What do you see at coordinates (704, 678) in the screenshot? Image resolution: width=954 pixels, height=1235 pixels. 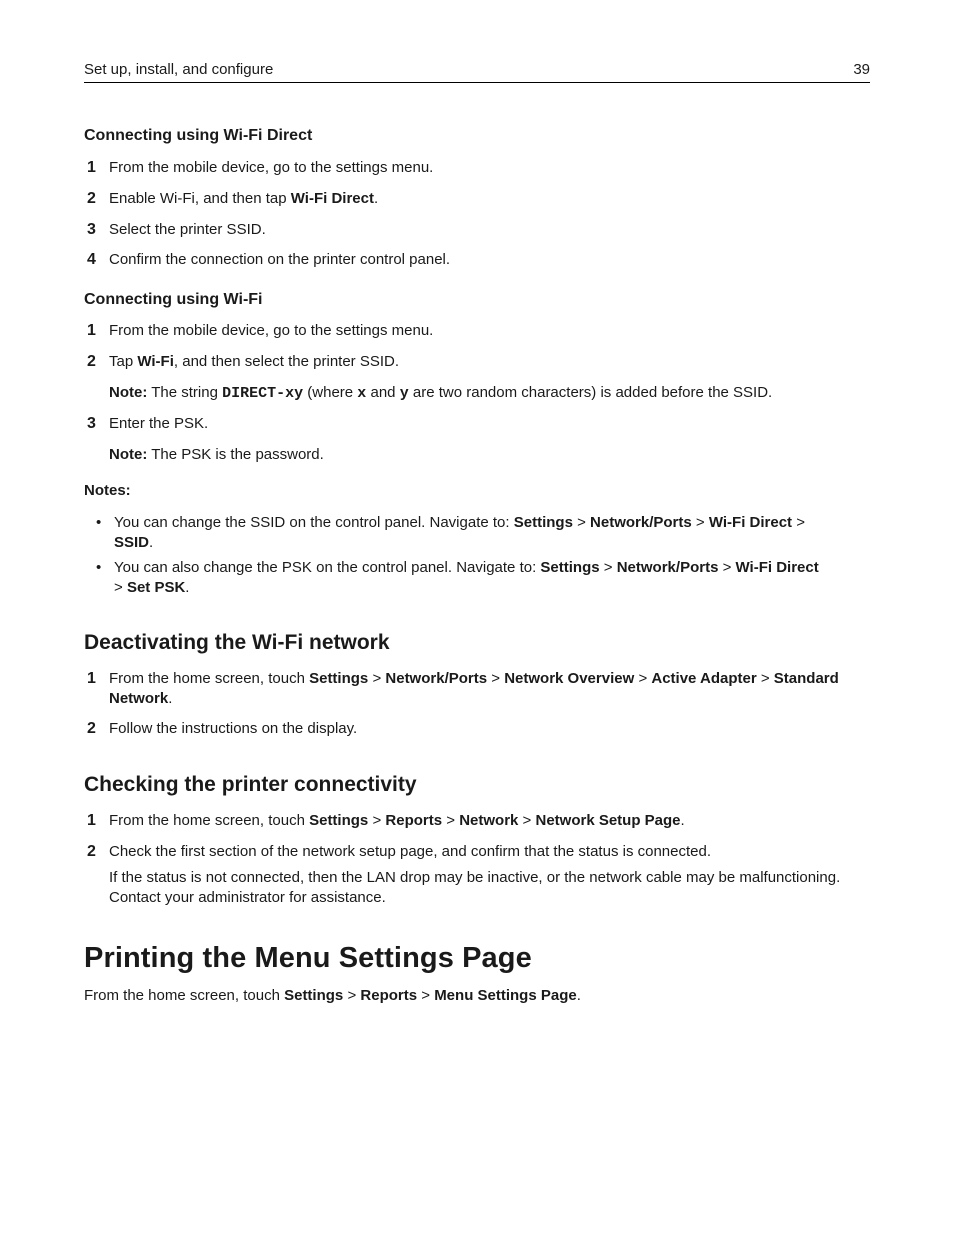 I see `ui-term: Active Adapter` at bounding box center [704, 678].